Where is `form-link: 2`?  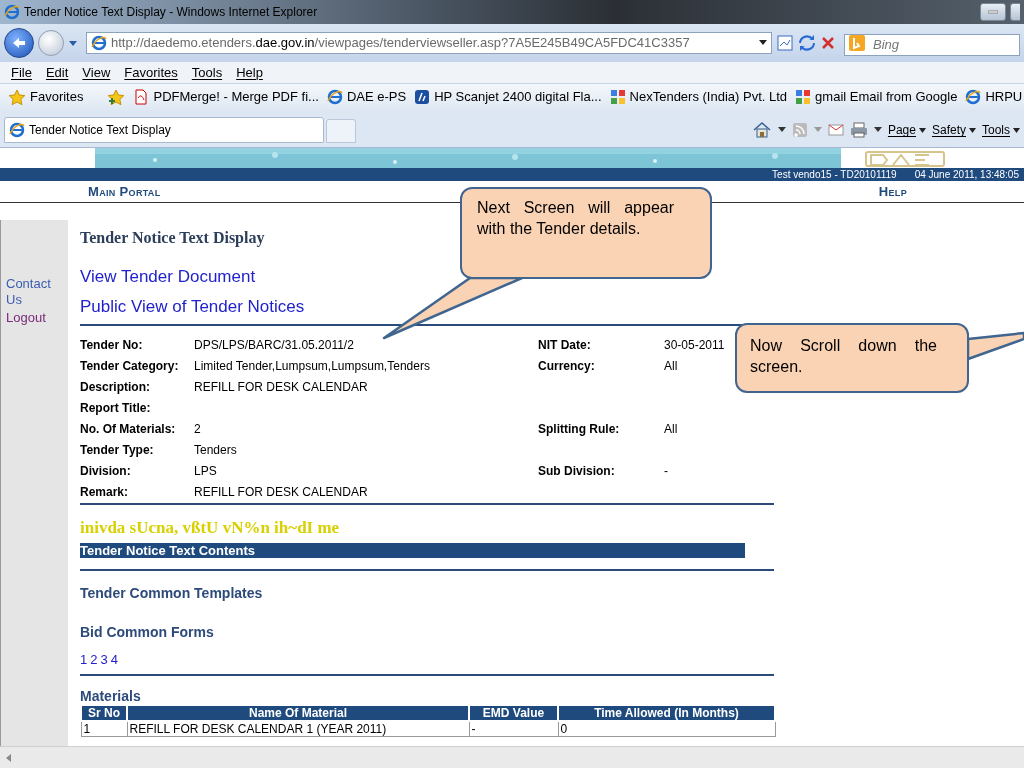
form-link: 2 is located at coordinates (94, 660).